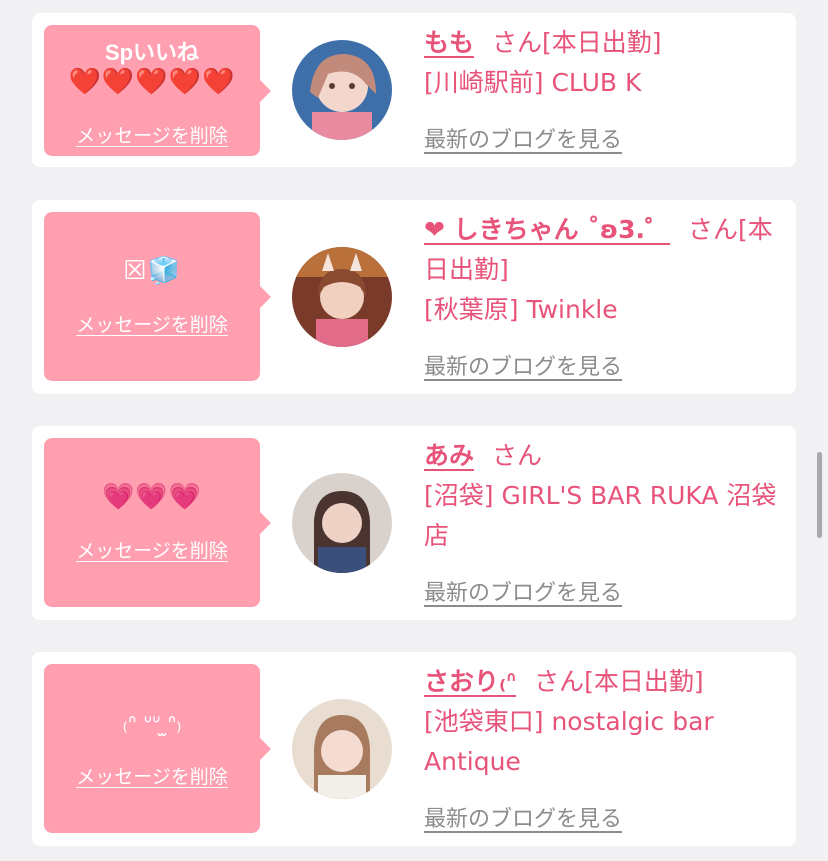 This screenshot has height=861, width=828. What do you see at coordinates (152, 52) in the screenshot?
I see `message-title: Spいいね` at bounding box center [152, 52].